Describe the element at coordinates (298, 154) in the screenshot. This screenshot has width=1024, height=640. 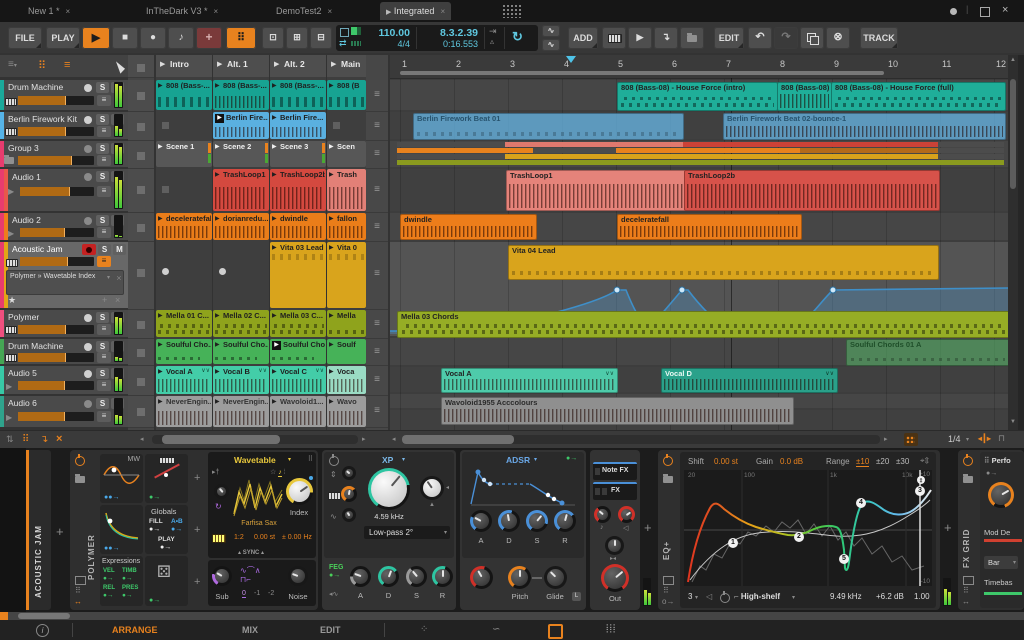
I see `group-scene-slot: ▶ Scene 3` at that location.